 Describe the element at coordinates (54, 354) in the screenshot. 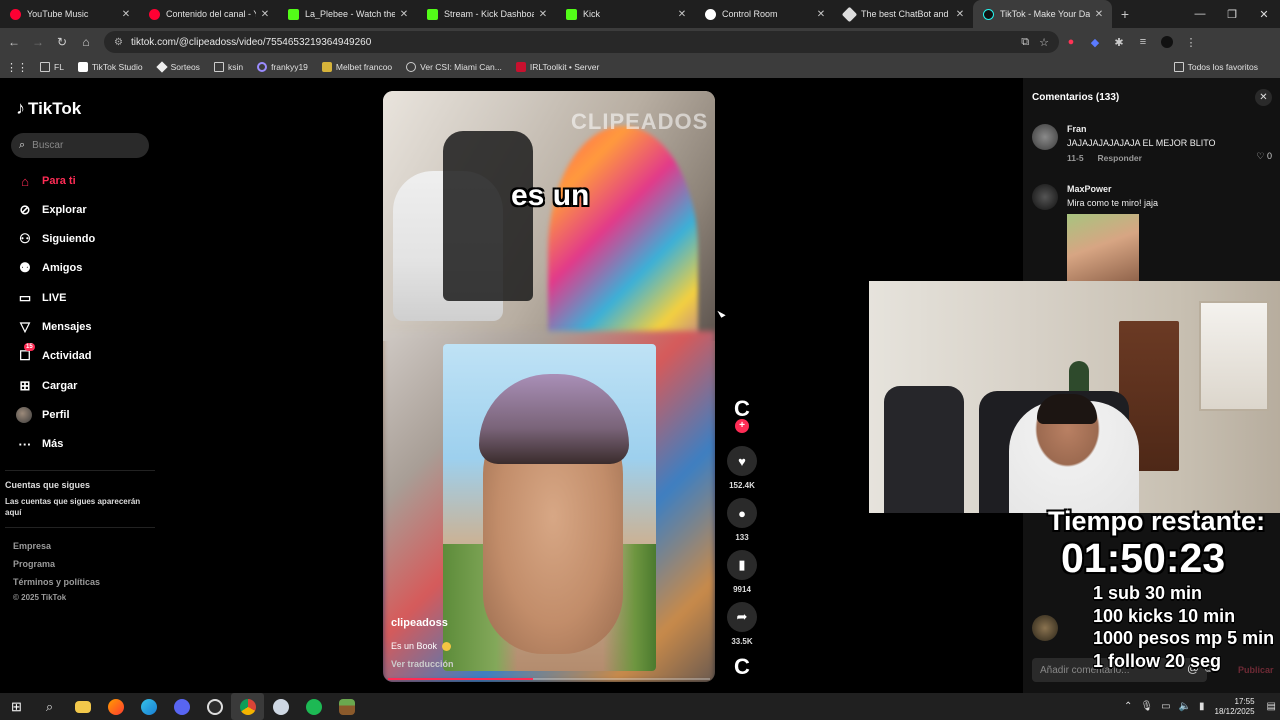

I see `nav-actividad: ☐ 15 Actividad` at that location.